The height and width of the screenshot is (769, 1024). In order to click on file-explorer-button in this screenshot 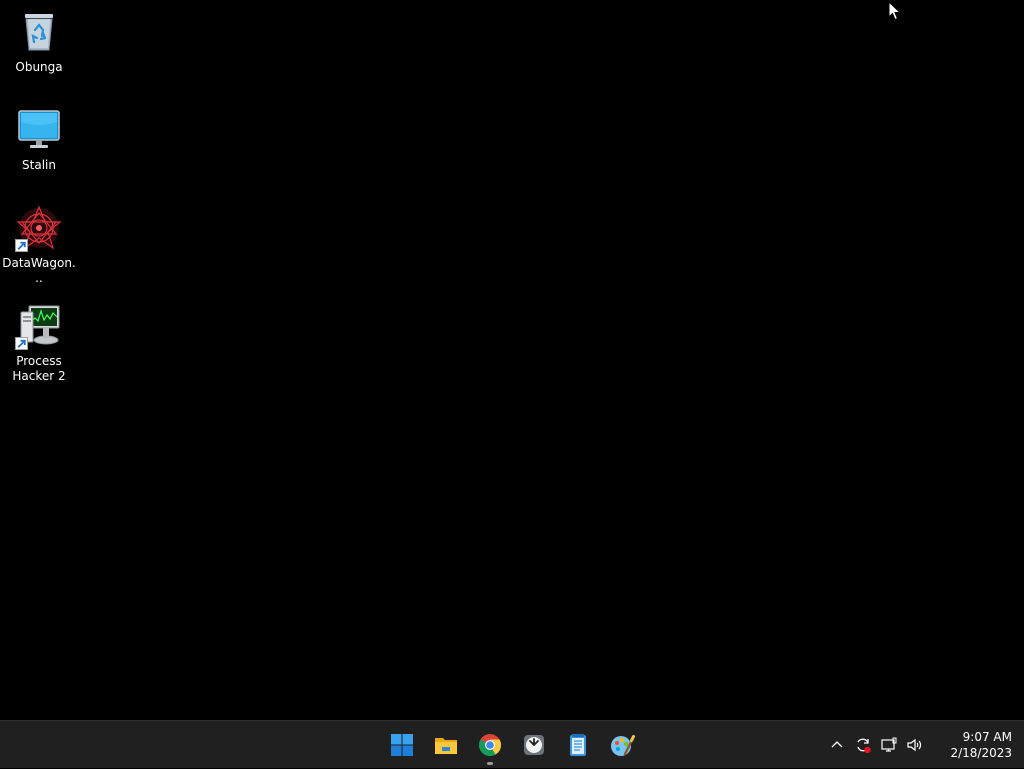, I will do `click(446, 745)`.